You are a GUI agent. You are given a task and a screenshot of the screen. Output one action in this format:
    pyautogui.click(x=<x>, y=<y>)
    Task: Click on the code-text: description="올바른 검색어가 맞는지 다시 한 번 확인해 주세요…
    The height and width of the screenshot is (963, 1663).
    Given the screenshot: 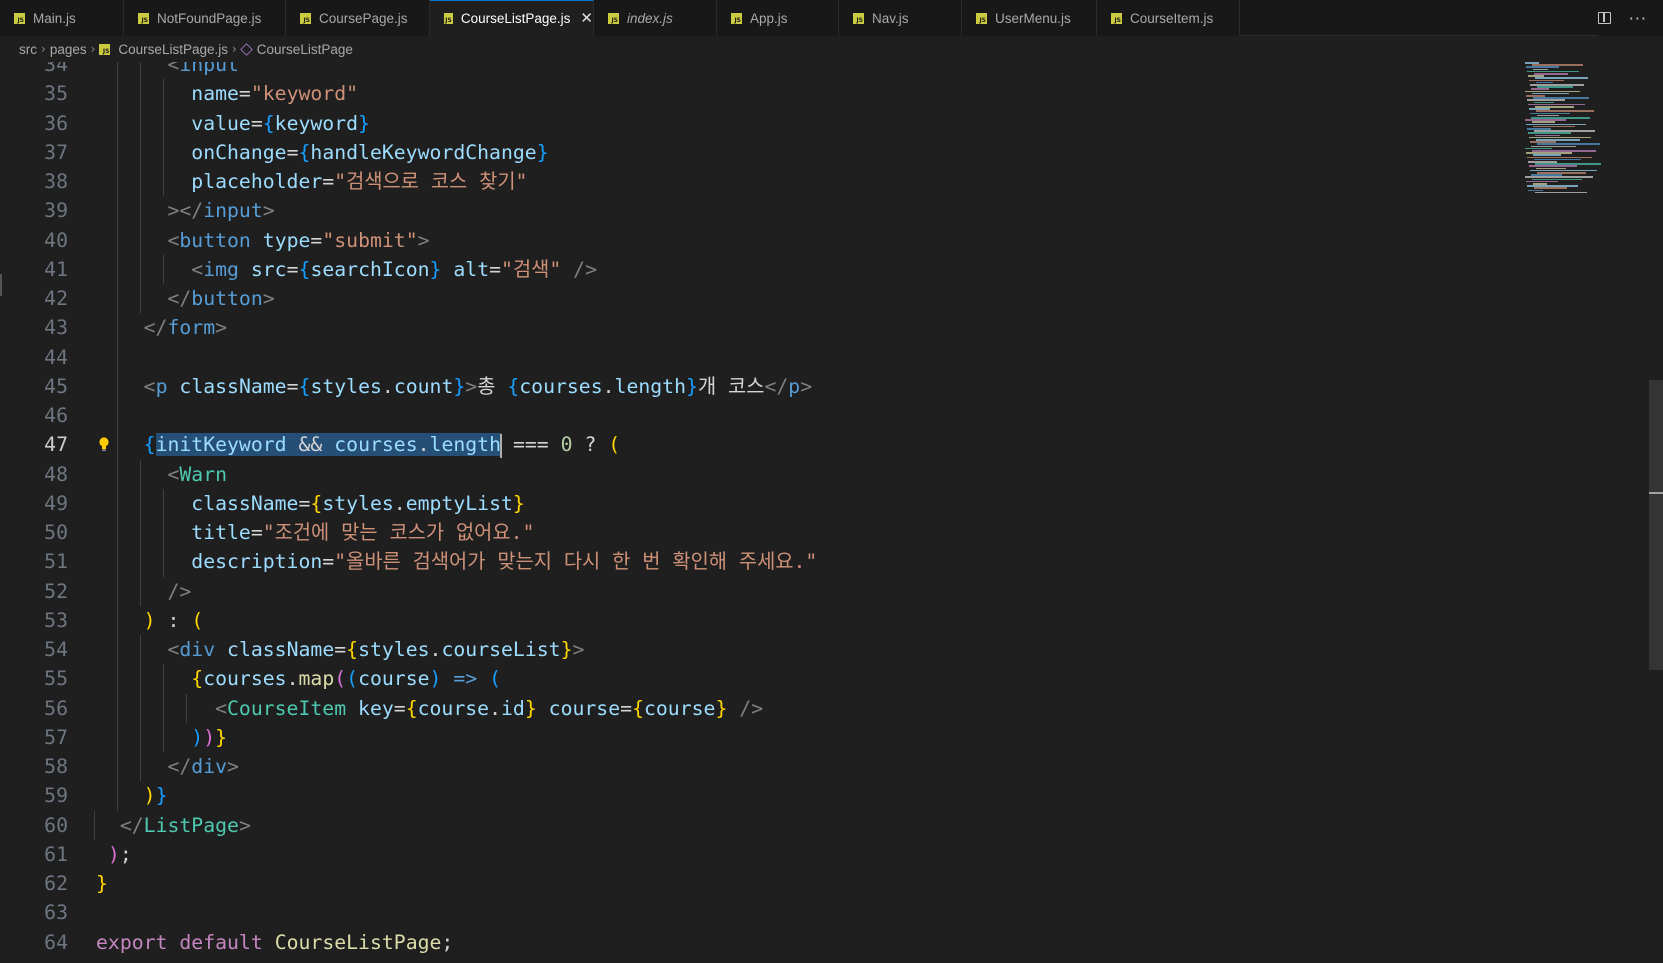 What is the action you would take?
    pyautogui.click(x=456, y=561)
    